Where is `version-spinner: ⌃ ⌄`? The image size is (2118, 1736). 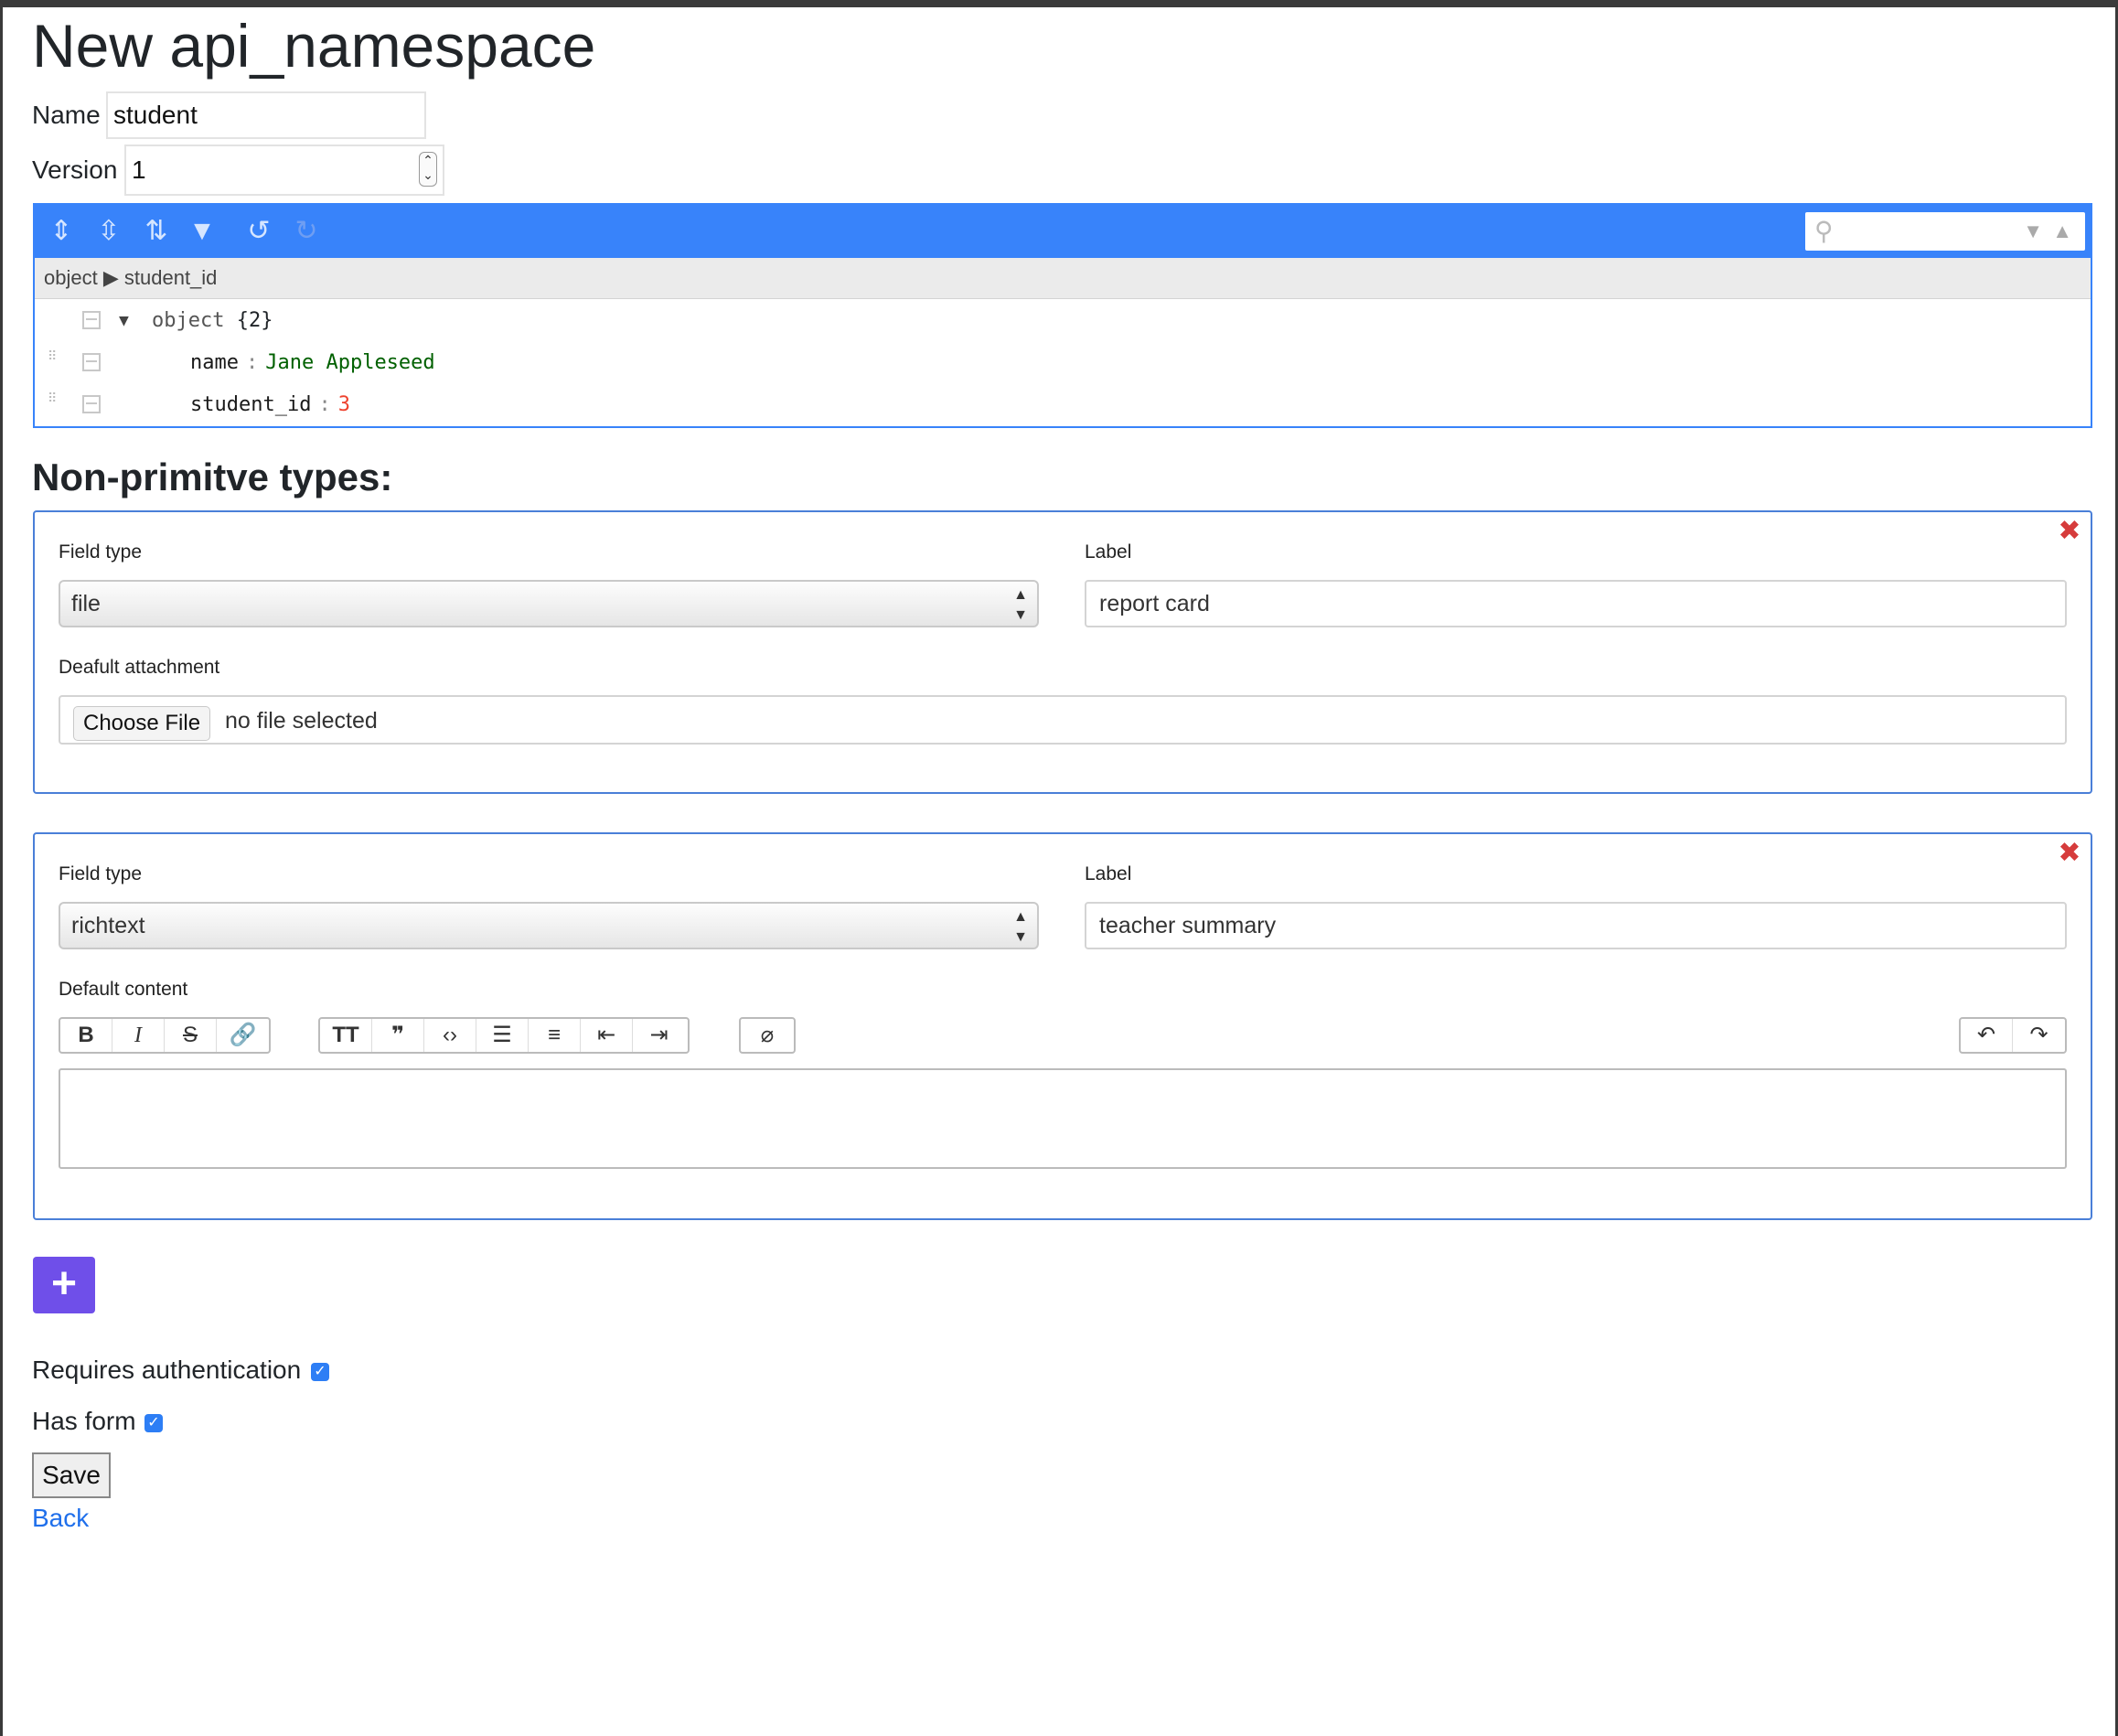 version-spinner: ⌃ ⌄ is located at coordinates (428, 170).